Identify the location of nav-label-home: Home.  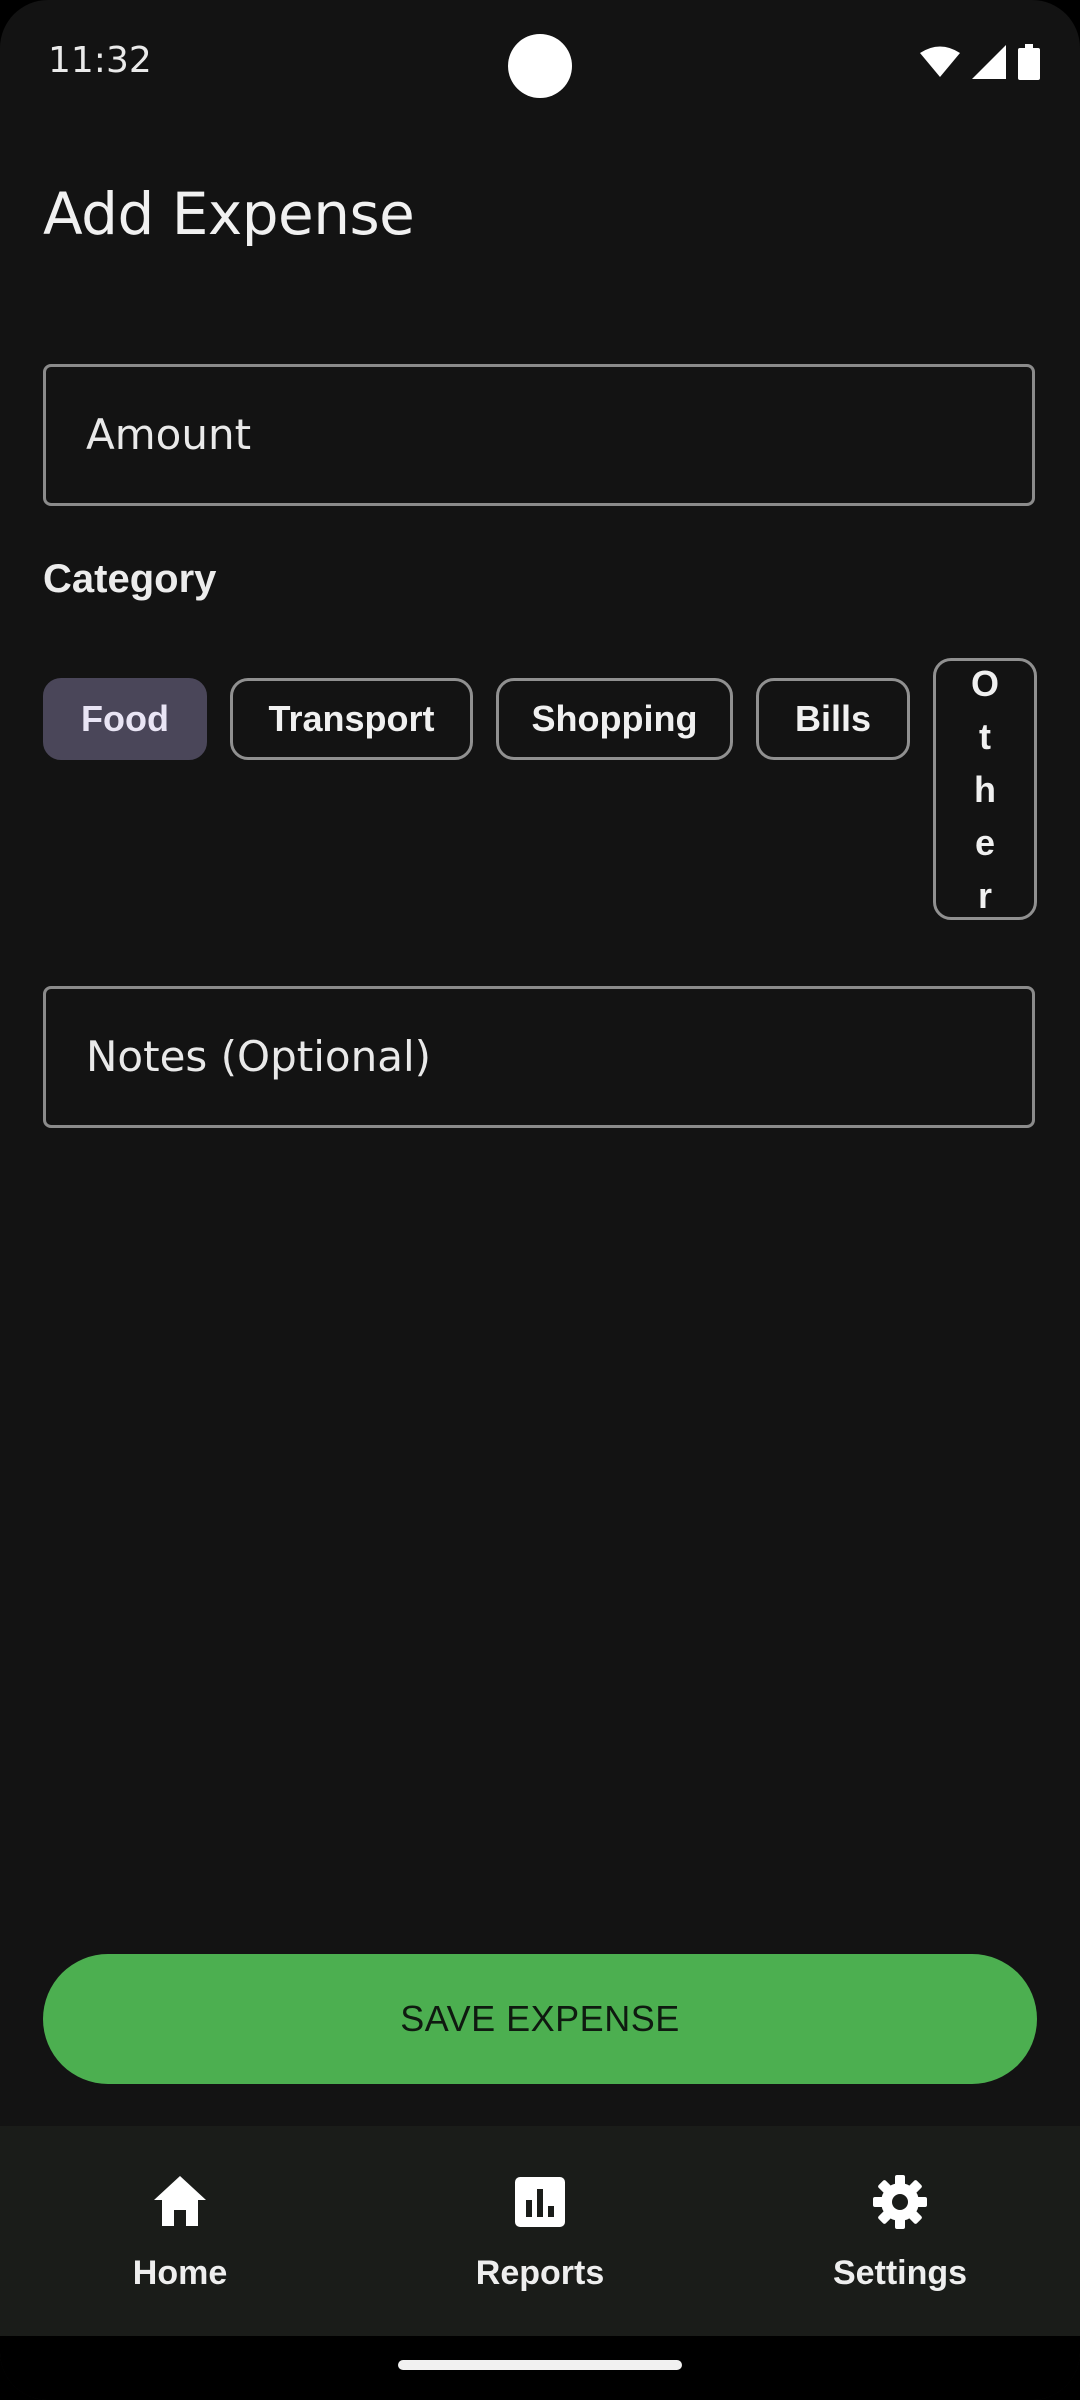
(180, 2273).